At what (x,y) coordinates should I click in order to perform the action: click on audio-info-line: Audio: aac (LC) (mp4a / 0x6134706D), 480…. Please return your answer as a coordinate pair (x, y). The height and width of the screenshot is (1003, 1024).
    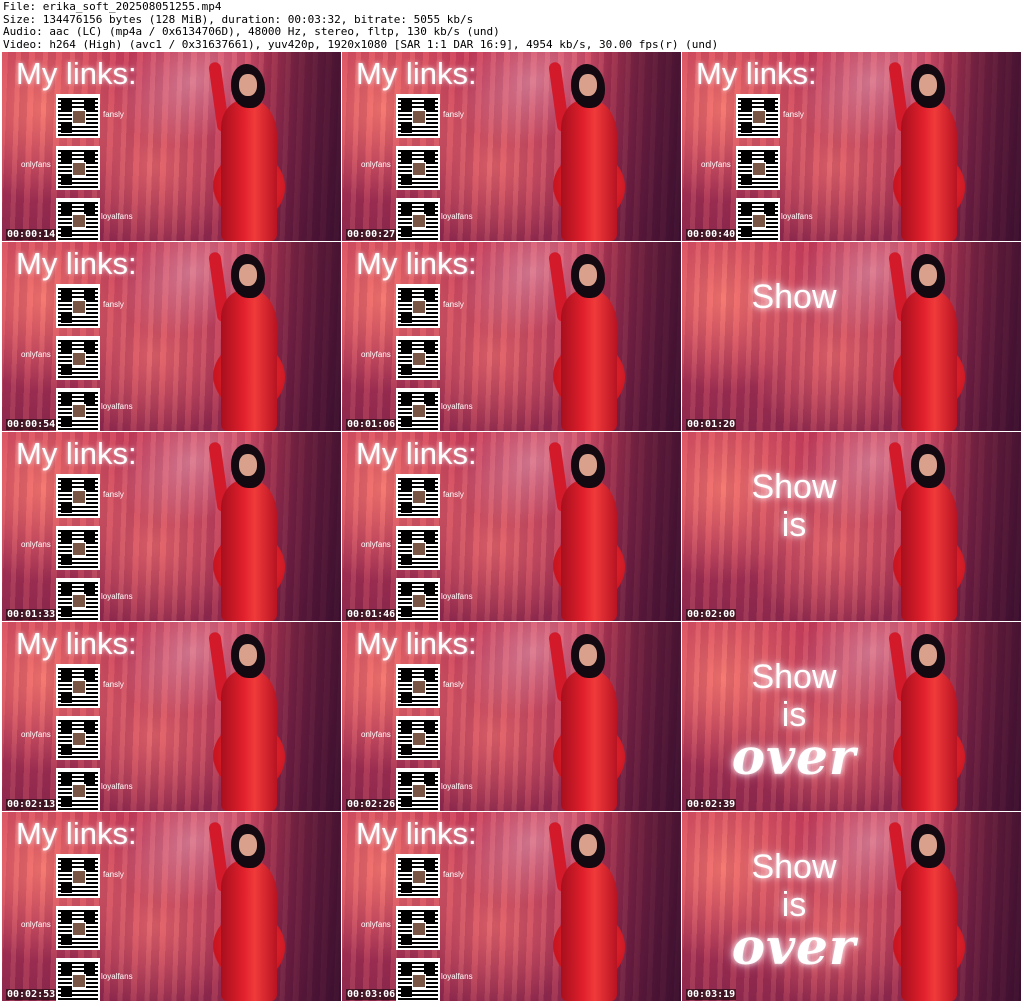
    Looking at the image, I should click on (251, 31).